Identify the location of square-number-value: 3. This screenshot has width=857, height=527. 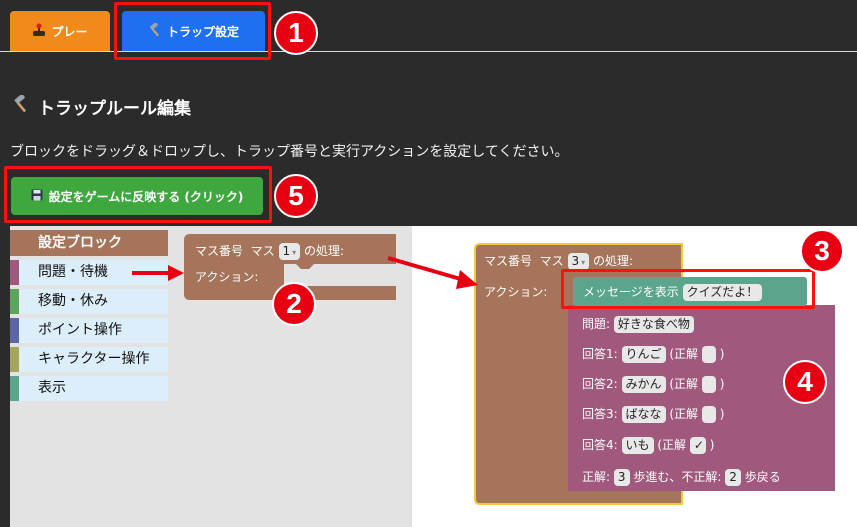
(575, 261).